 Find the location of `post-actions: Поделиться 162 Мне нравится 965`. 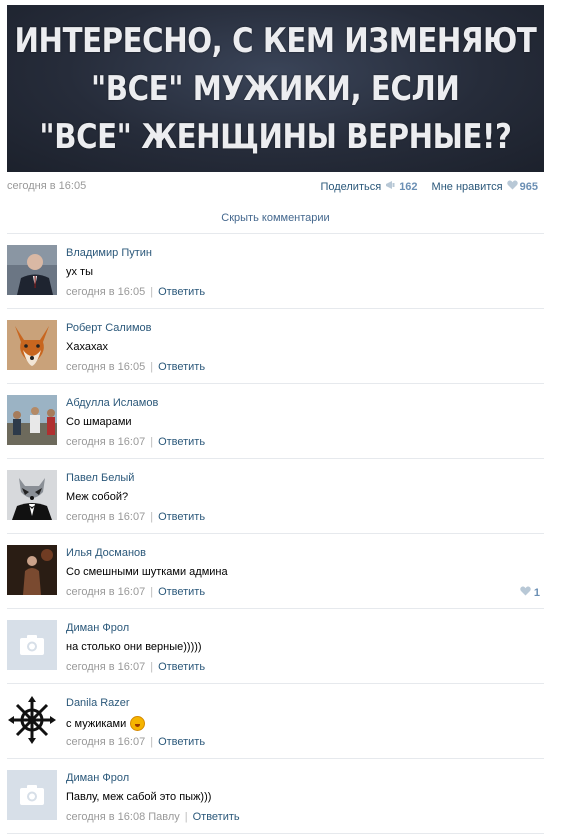

post-actions: Поделиться 162 Мне нравится 965 is located at coordinates (429, 186).